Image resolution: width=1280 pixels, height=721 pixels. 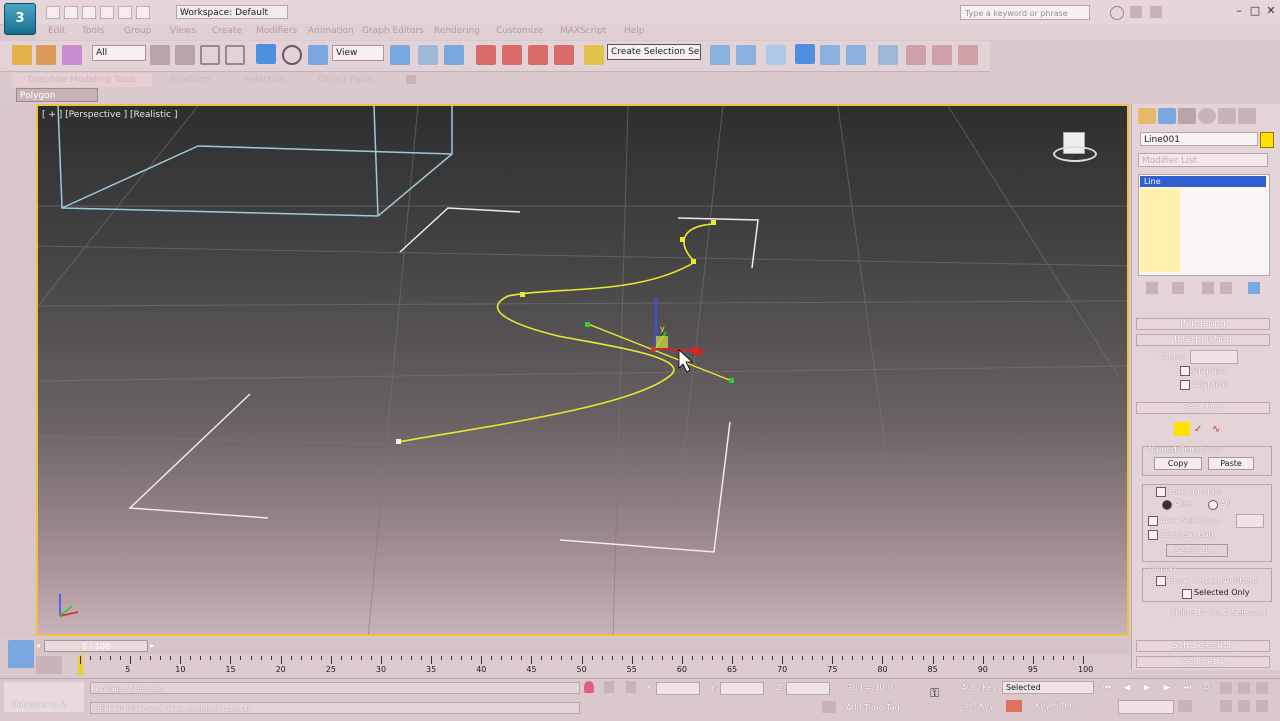 I want to click on auto-key-button: Auto Key, so click(x=979, y=688).